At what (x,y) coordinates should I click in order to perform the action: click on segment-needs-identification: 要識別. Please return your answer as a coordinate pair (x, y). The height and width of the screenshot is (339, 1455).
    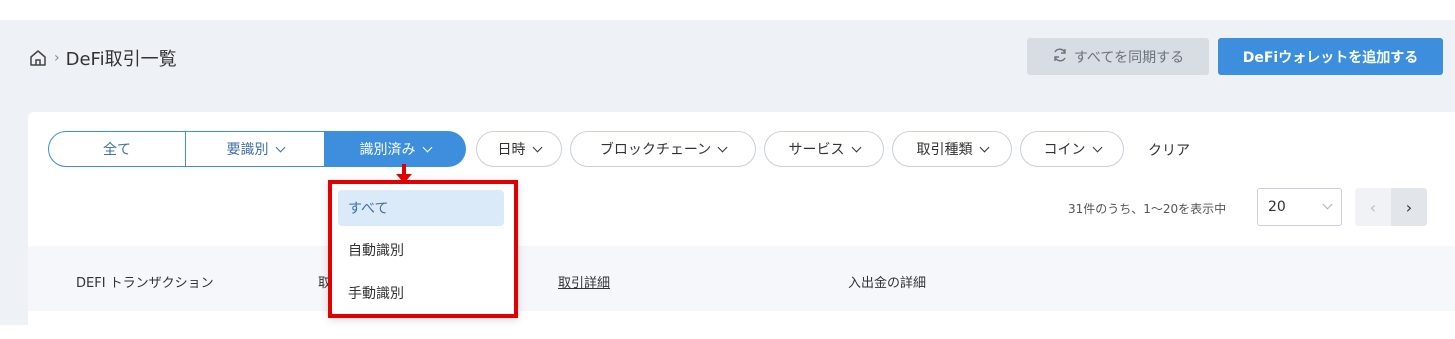
    Looking at the image, I should click on (255, 149).